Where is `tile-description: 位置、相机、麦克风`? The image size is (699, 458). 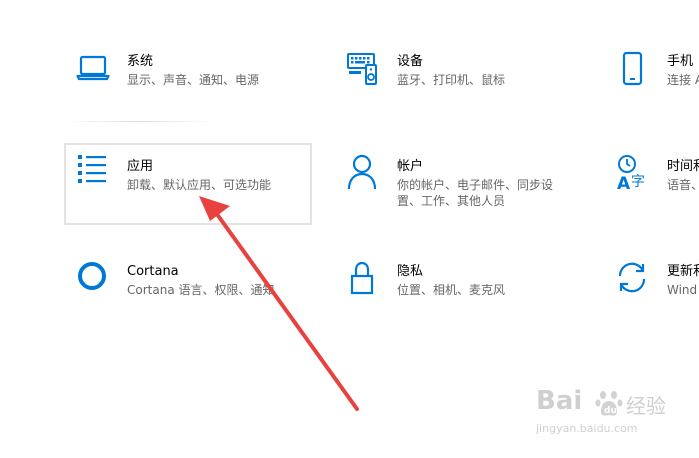 tile-description: 位置、相机、麦克风 is located at coordinates (451, 290).